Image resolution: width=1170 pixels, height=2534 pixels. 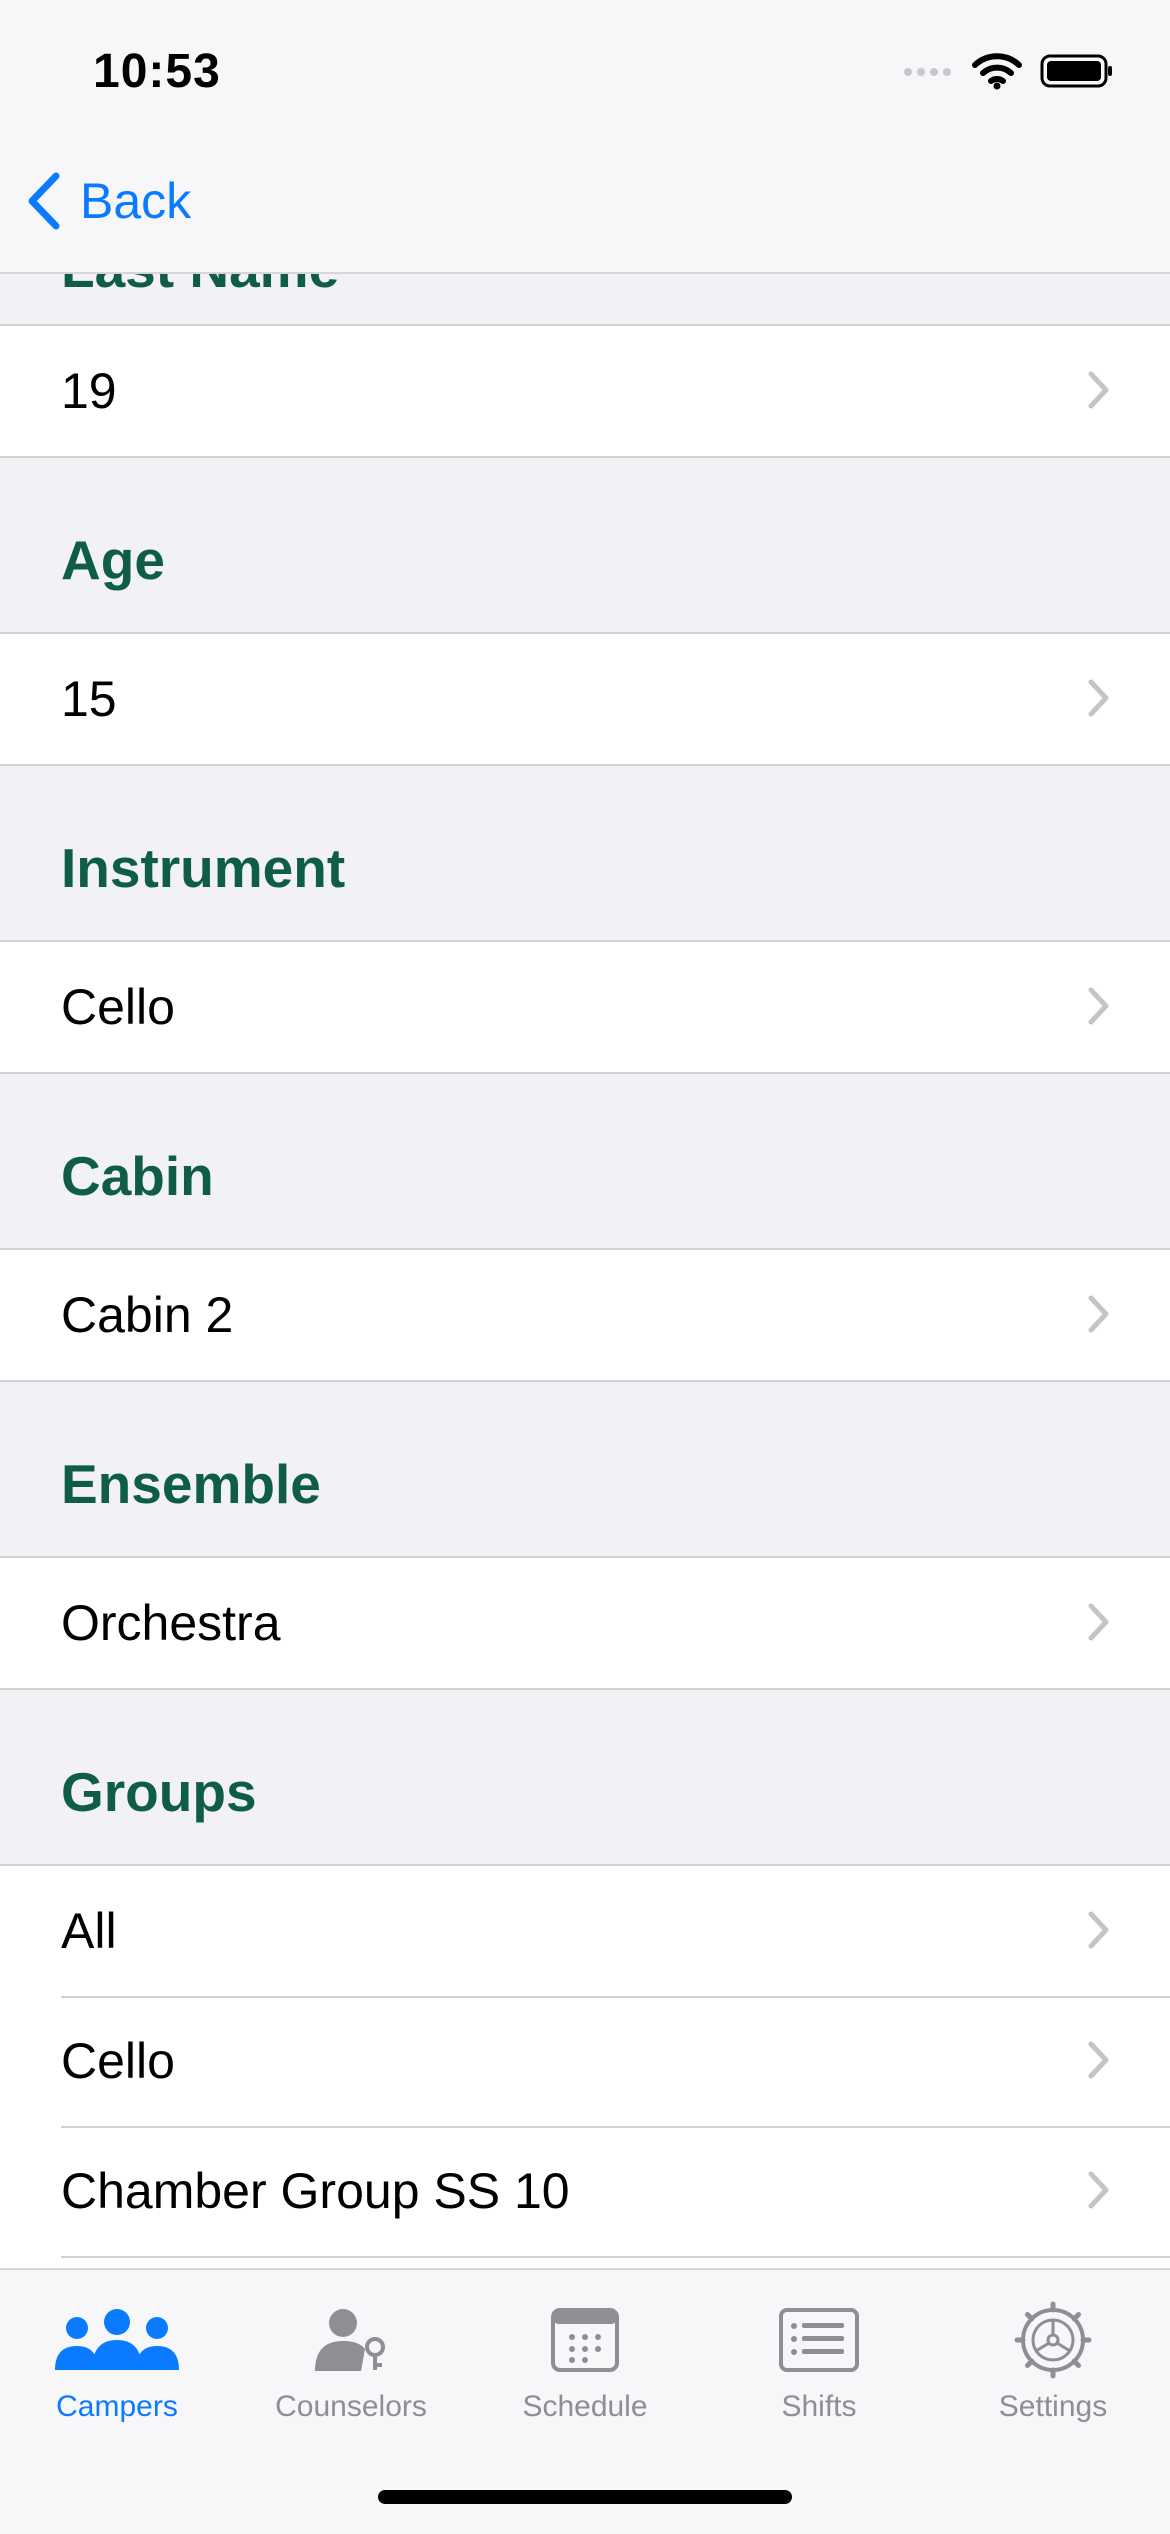 I want to click on list-item: Cabin 2, so click(x=585, y=1315).